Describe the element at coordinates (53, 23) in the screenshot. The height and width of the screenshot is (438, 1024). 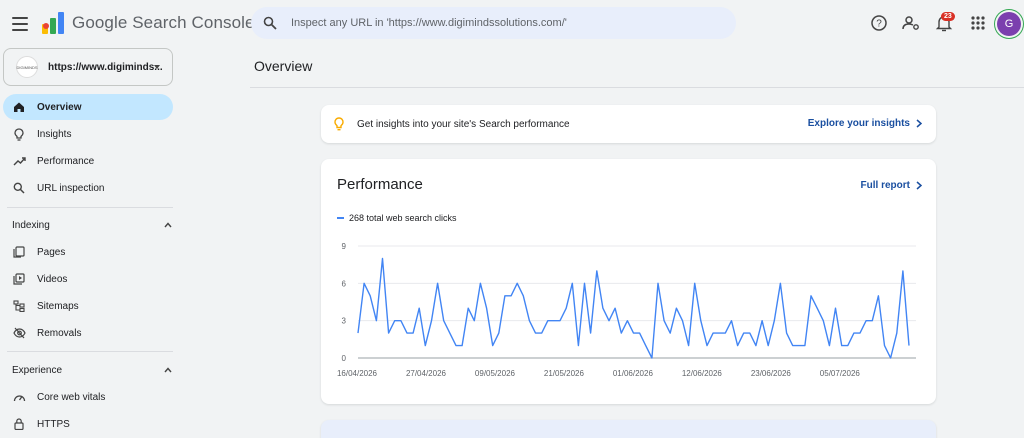
I see `search-console-logo-icon` at that location.